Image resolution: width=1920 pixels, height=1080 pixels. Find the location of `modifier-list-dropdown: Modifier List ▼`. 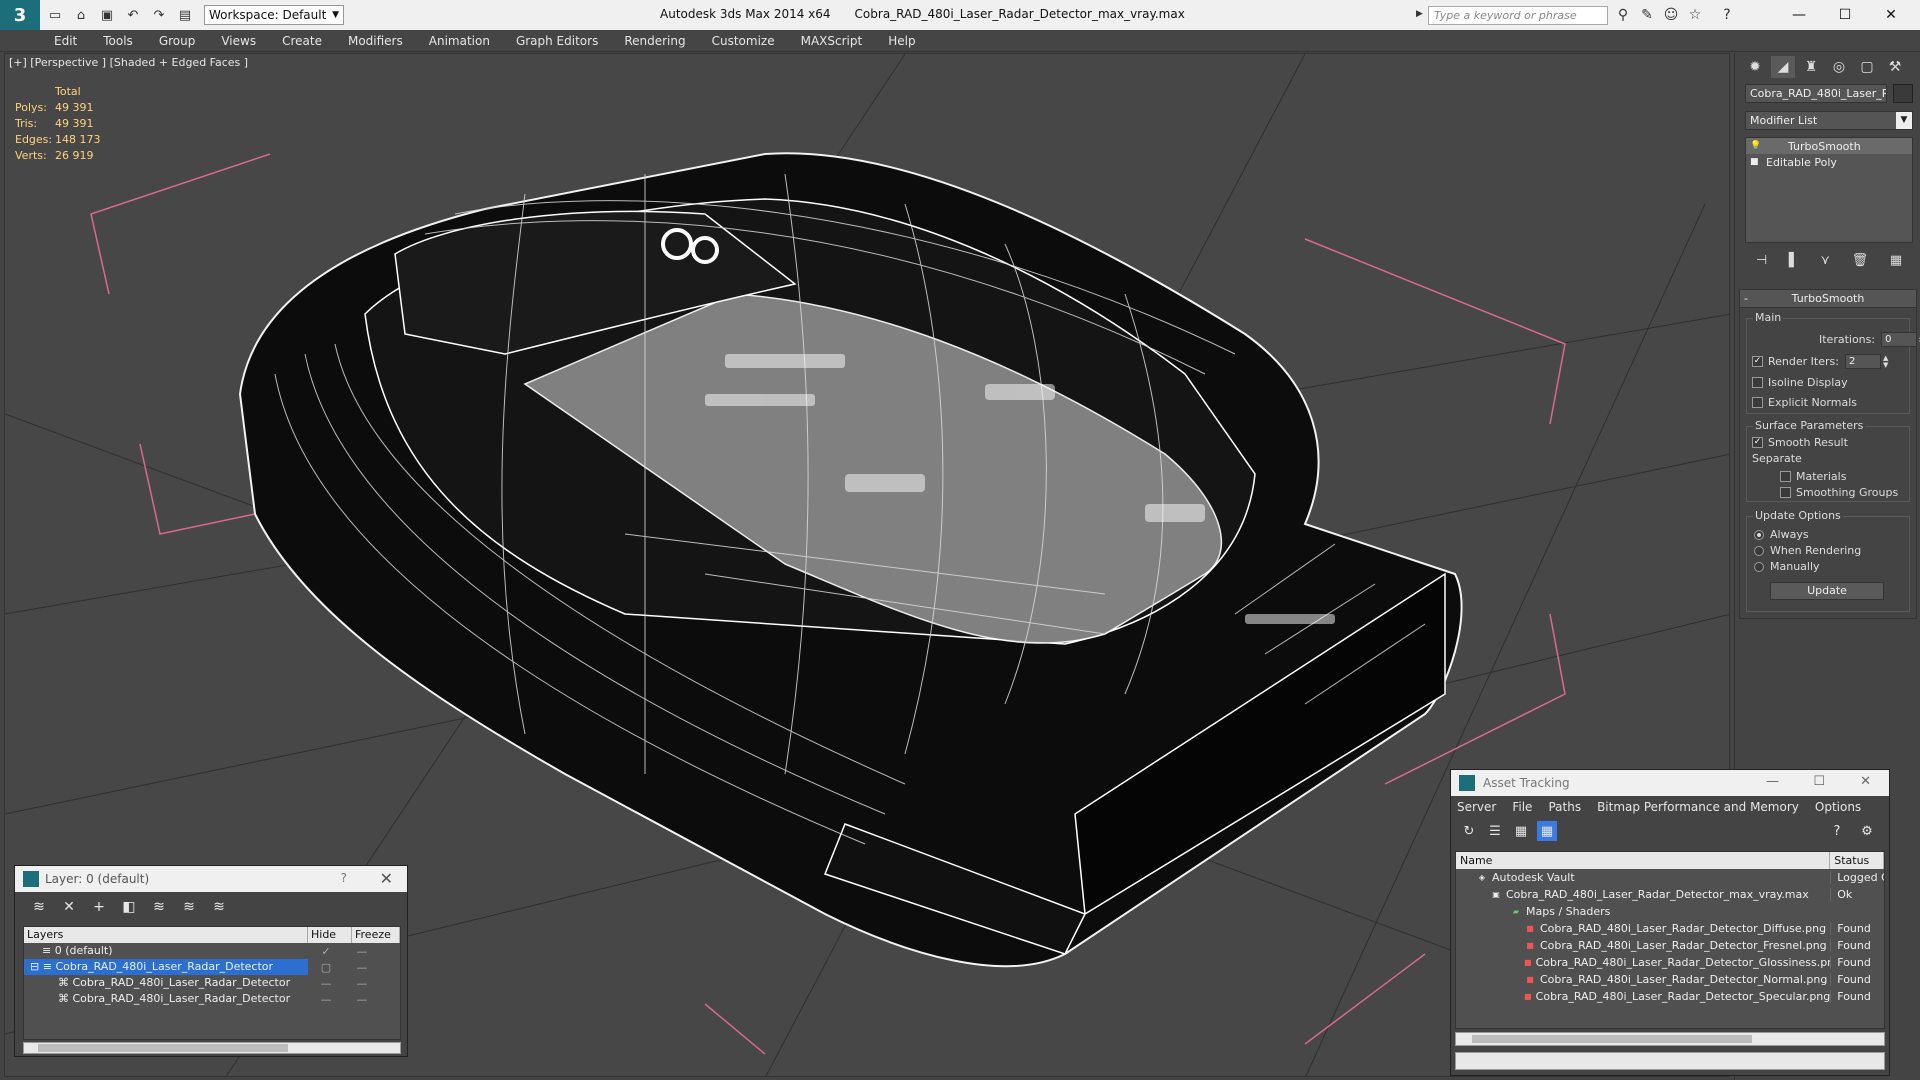

modifier-list-dropdown: Modifier List ▼ is located at coordinates (1829, 120).